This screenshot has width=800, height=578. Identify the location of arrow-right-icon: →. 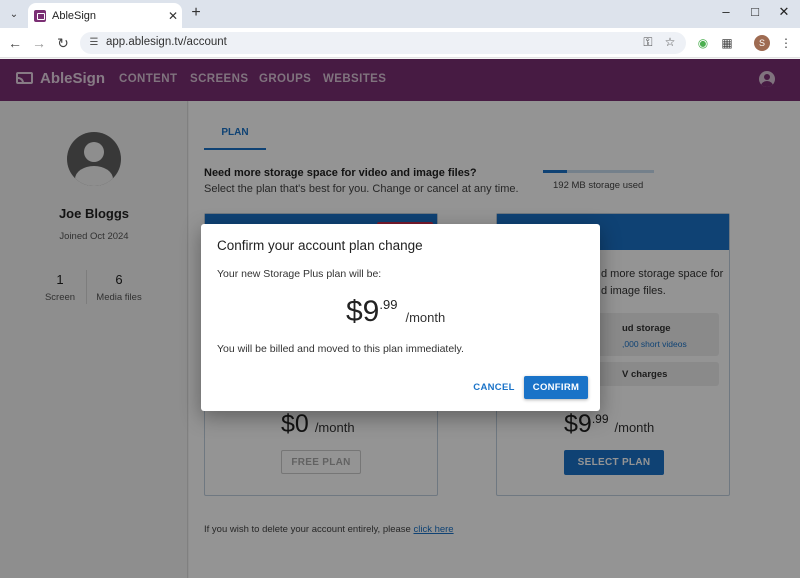
(39, 43).